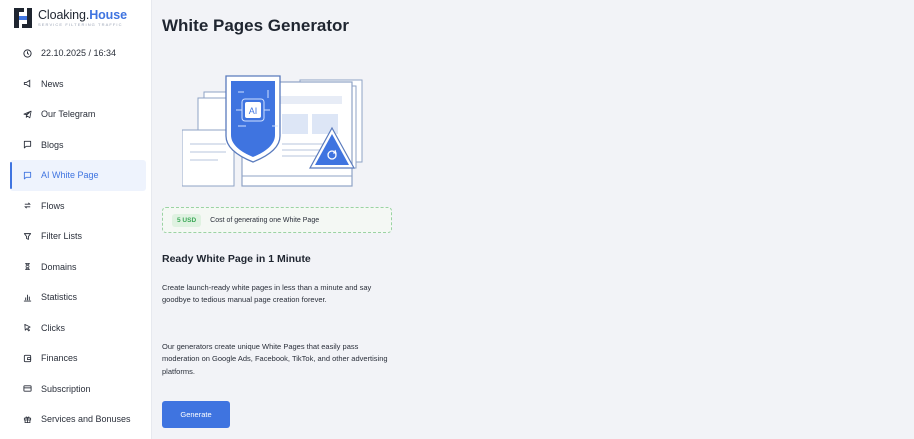 Image resolution: width=914 pixels, height=439 pixels. Describe the element at coordinates (27, 175) in the screenshot. I see `page-icon` at that location.